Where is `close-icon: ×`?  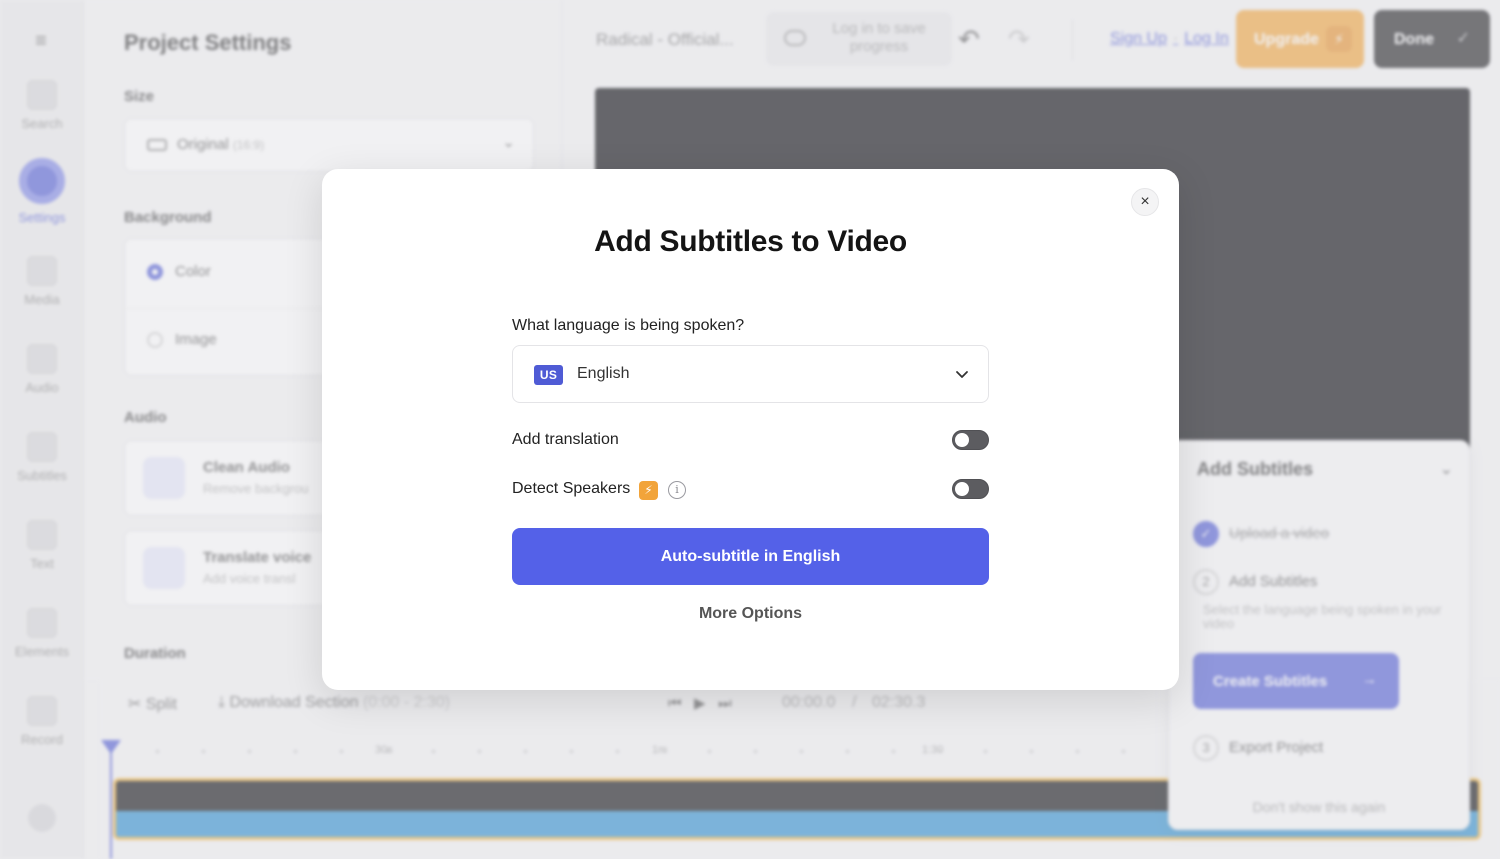 close-icon: × is located at coordinates (1145, 202).